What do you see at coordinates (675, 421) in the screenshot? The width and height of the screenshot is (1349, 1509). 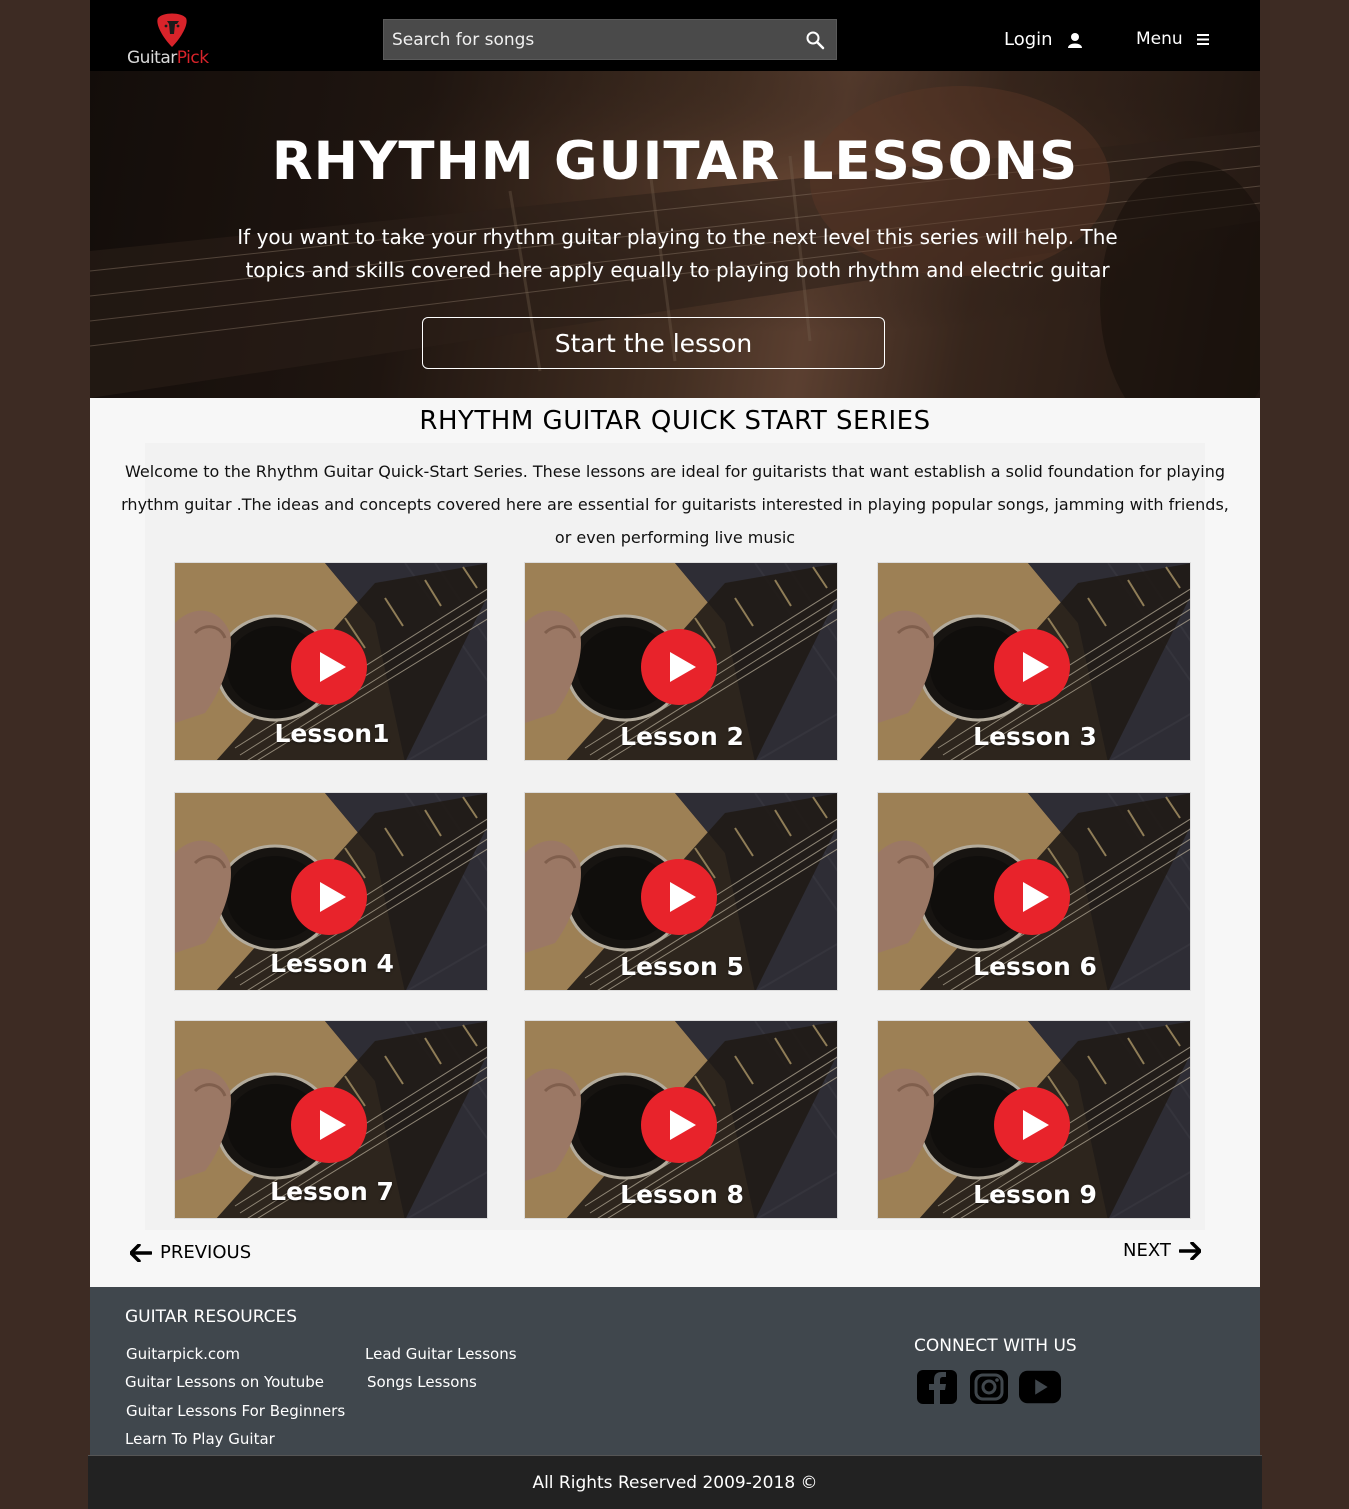 I see `series-title: RHYTHM GUITAR QUICK START SERIES` at bounding box center [675, 421].